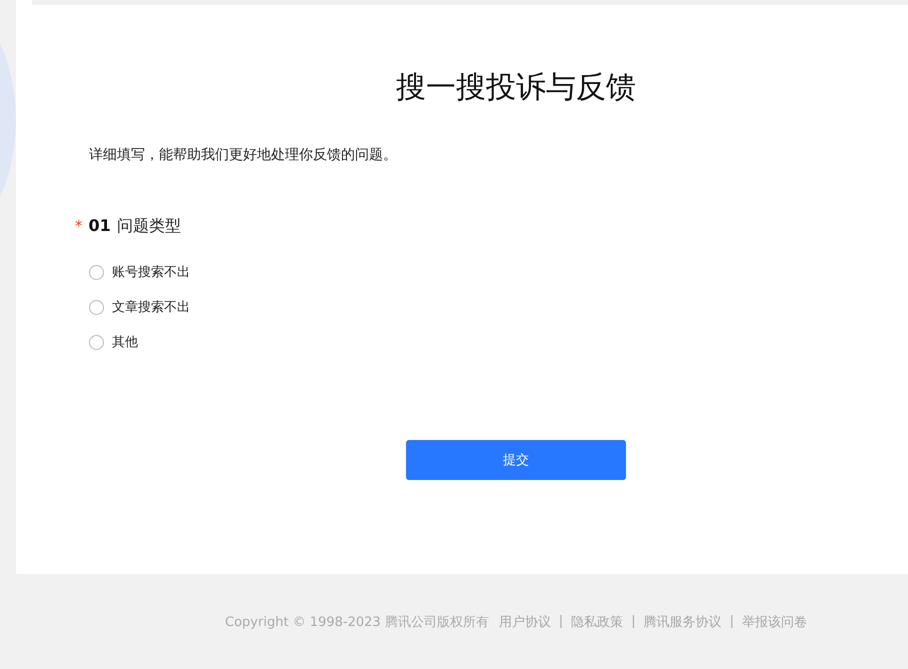 Image resolution: width=908 pixels, height=669 pixels. What do you see at coordinates (99, 225) in the screenshot?
I see `question-number: 01` at bounding box center [99, 225].